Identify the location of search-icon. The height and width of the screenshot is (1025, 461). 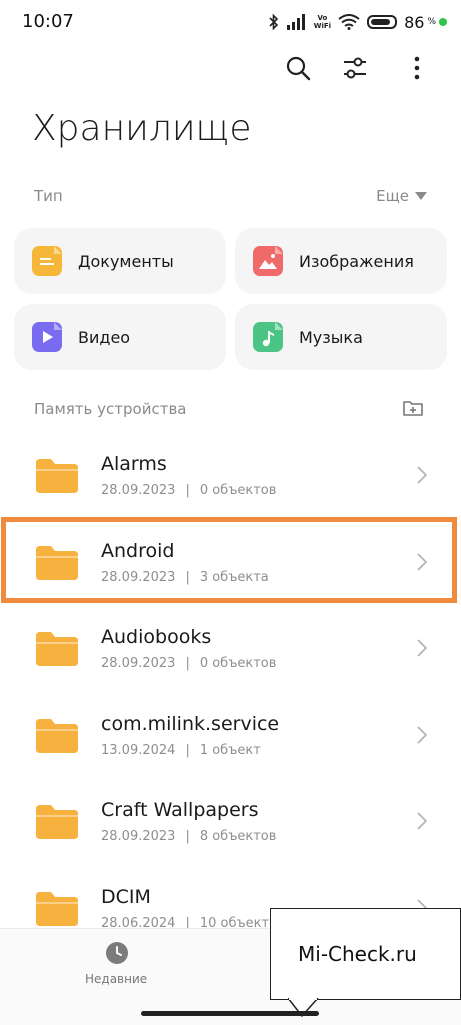
(298, 68).